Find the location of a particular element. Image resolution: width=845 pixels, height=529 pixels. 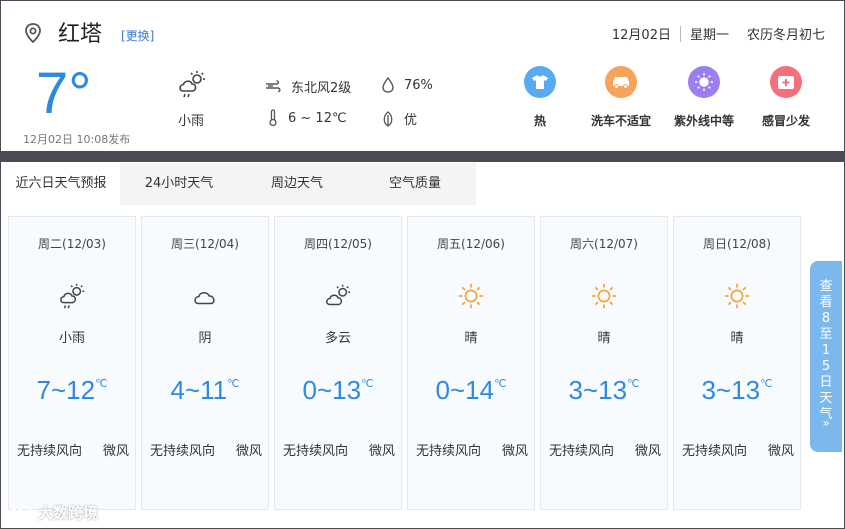

day-temp-range: 4~11℃ is located at coordinates (205, 390).